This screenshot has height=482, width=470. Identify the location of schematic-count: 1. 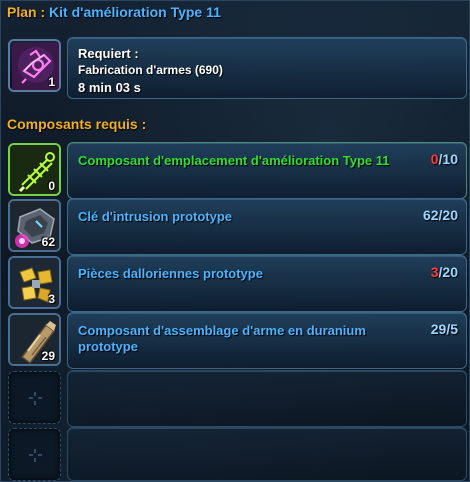
(51, 82).